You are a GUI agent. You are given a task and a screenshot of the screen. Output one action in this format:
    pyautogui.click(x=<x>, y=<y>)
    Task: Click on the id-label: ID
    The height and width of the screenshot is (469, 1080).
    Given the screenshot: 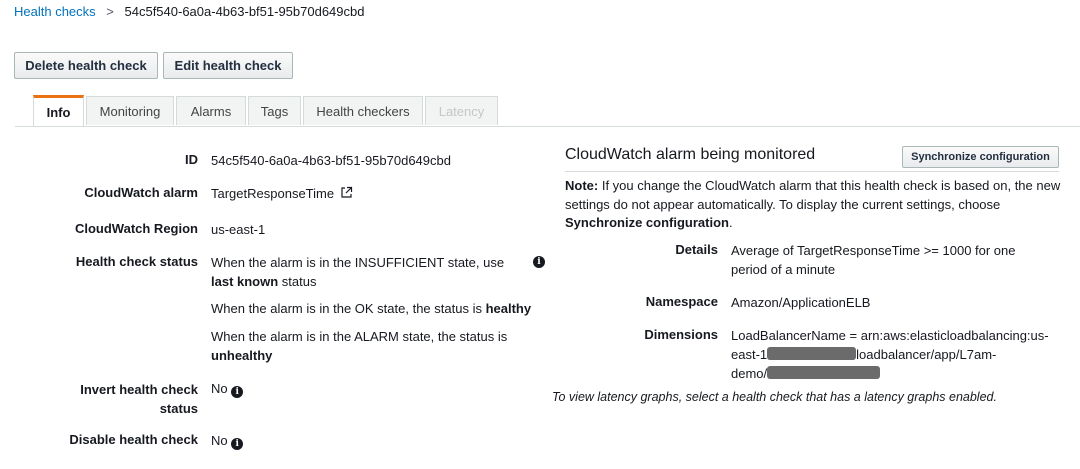 What is the action you would take?
    pyautogui.click(x=191, y=159)
    